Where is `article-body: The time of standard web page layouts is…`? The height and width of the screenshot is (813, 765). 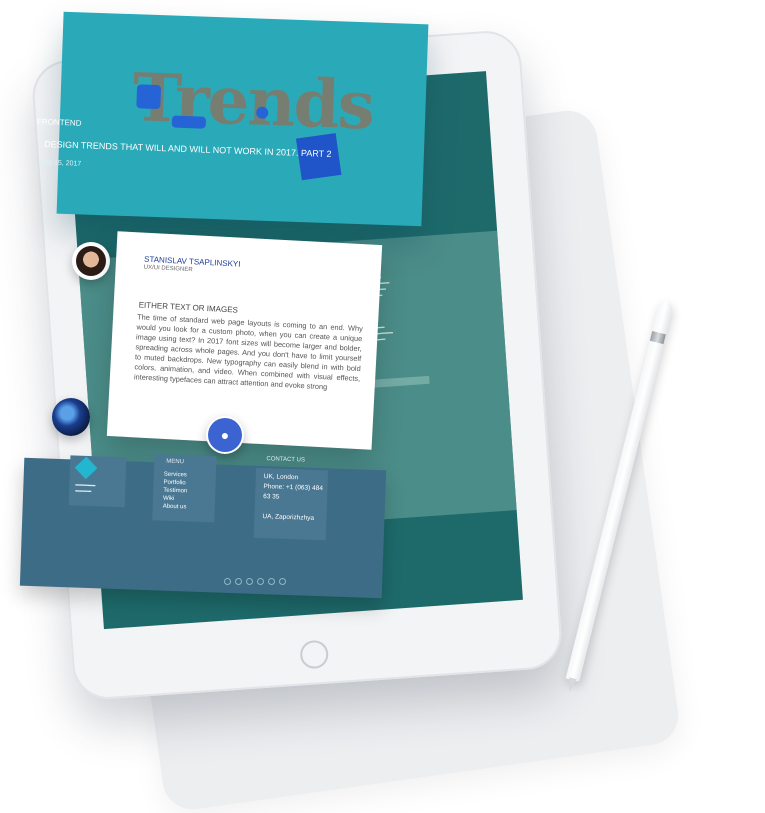 article-body: The time of standard web page layouts is… is located at coordinates (248, 352).